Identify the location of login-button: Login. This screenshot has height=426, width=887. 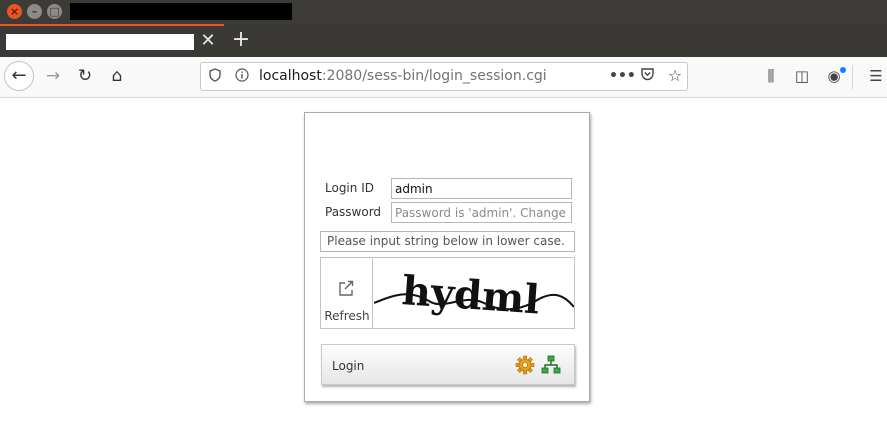
(448, 364).